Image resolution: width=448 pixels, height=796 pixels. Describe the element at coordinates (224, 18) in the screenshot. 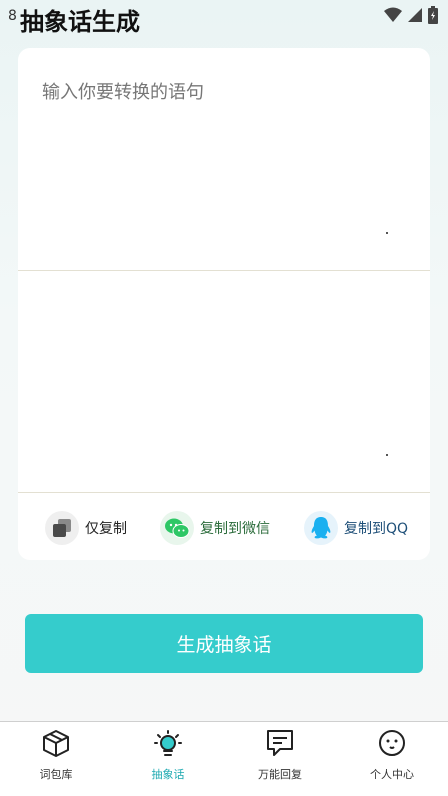

I see `status-bar: 8 抽象话生成` at that location.